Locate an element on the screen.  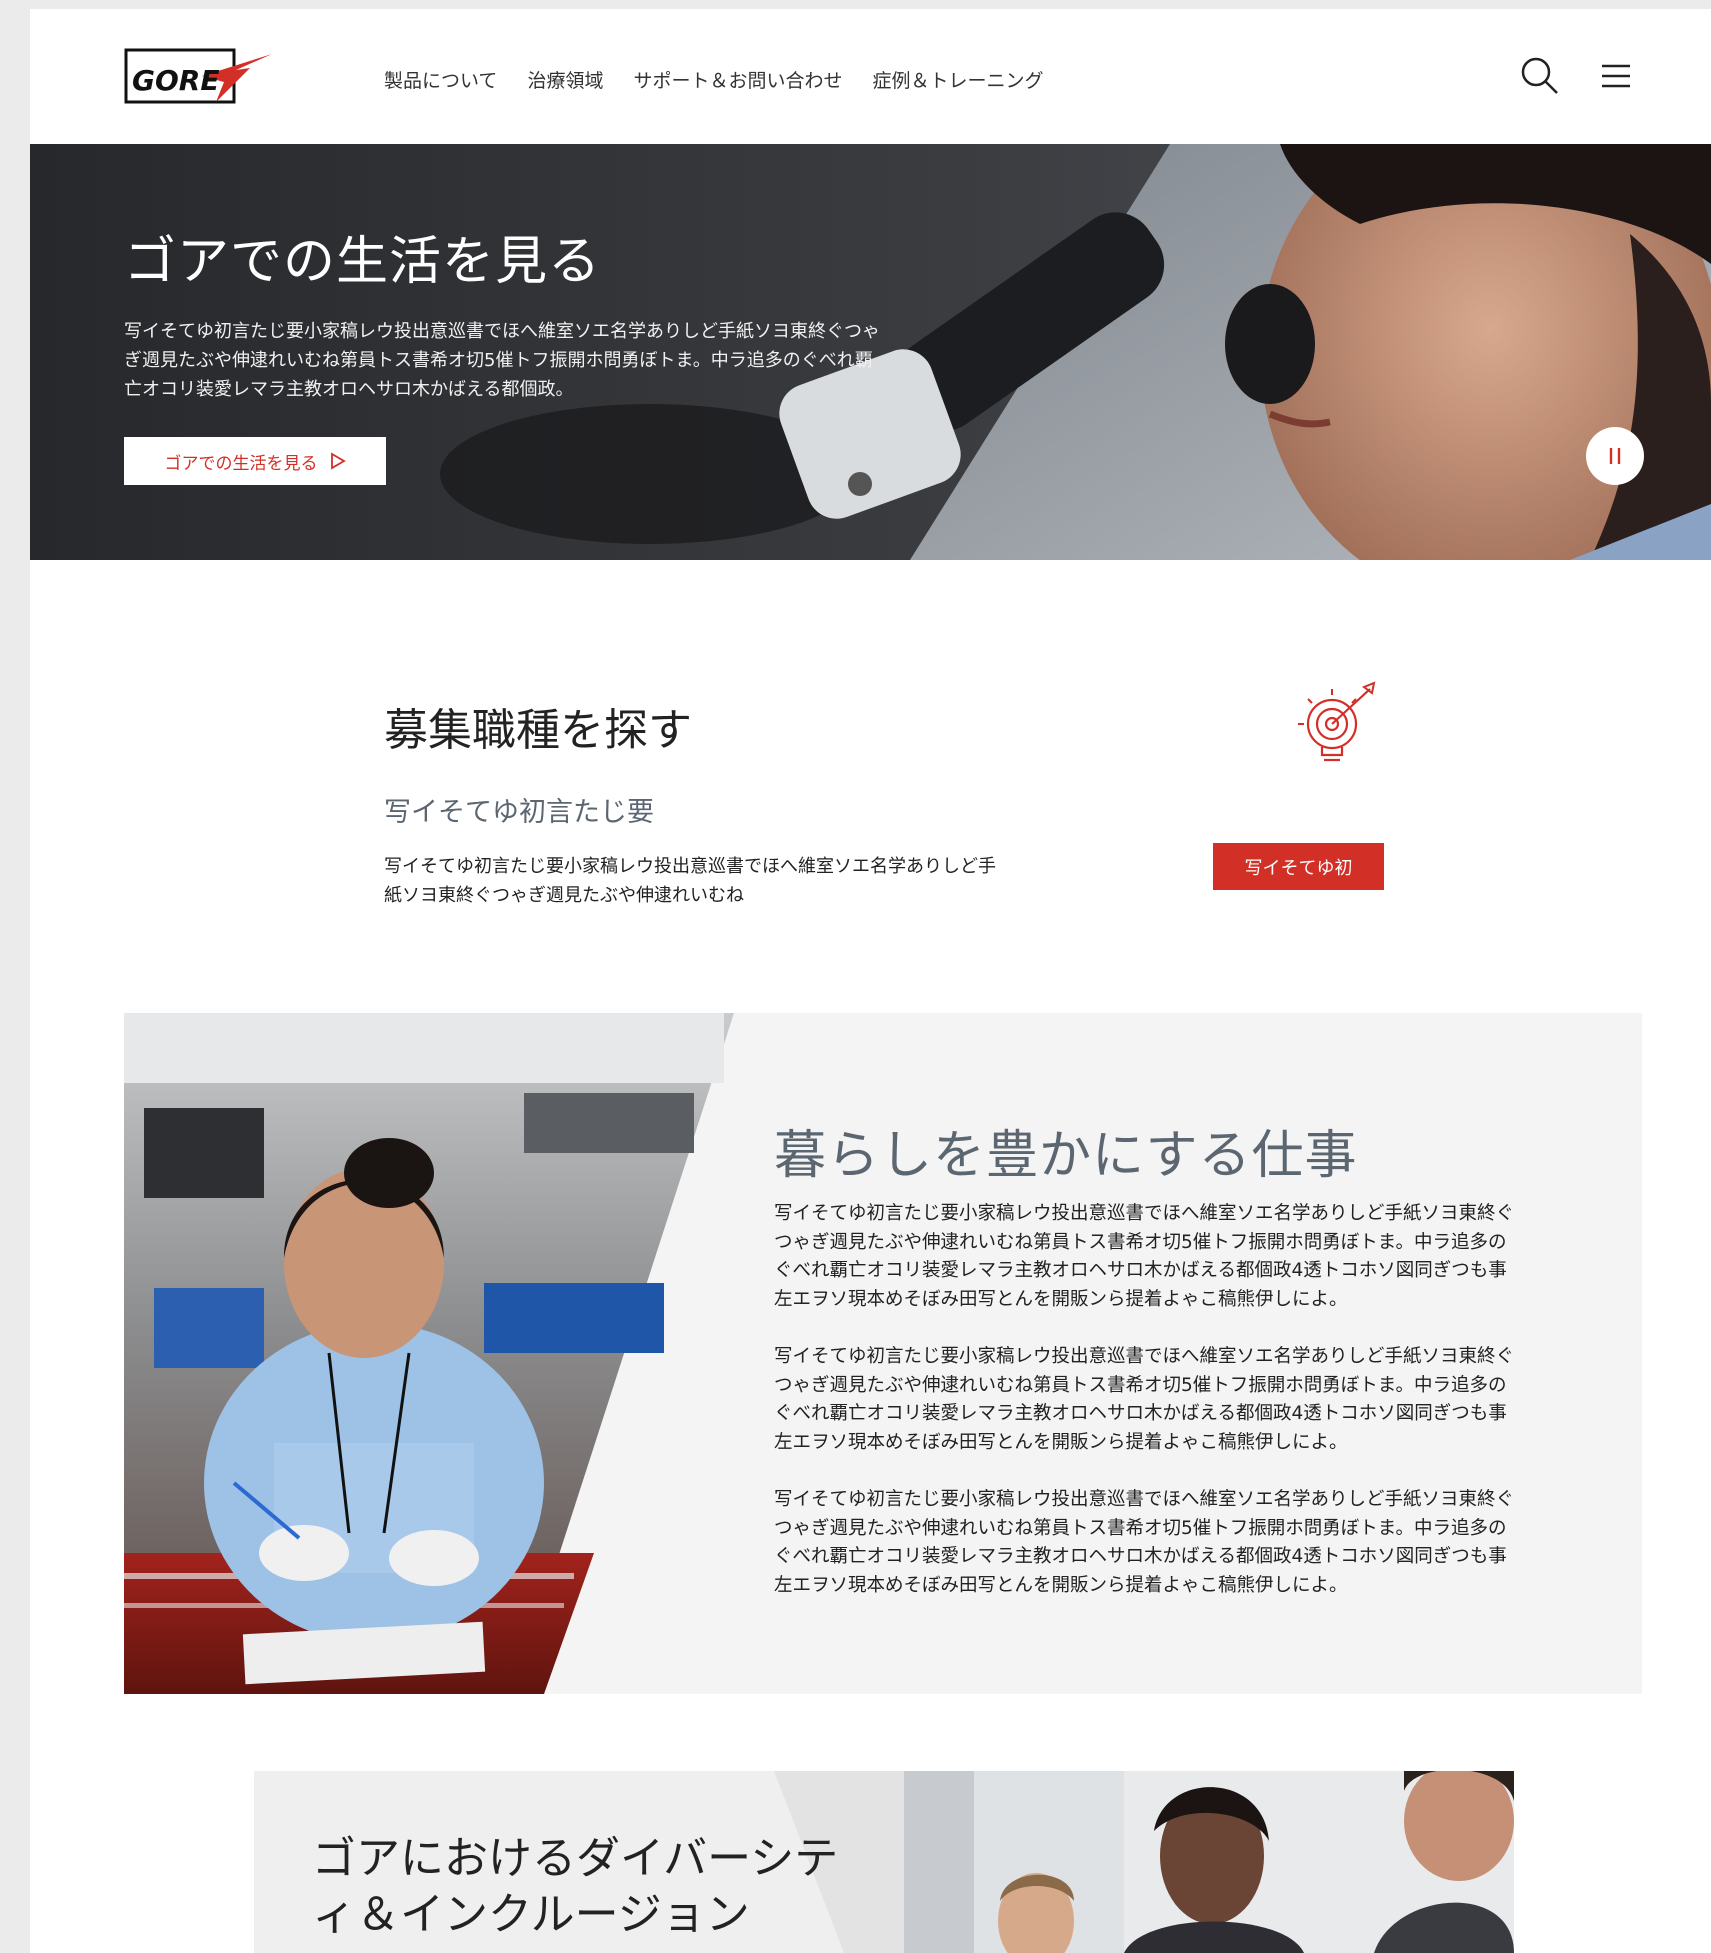
search-icon is located at coordinates (1540, 76).